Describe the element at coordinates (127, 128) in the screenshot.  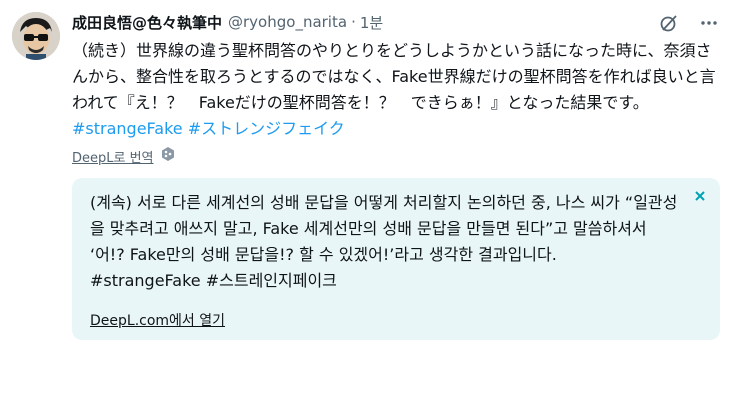
I see `hashtag-link: #strangeFake` at that location.